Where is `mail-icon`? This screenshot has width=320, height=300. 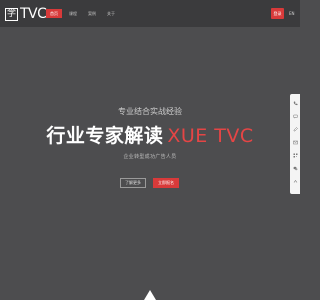 mail-icon is located at coordinates (295, 142).